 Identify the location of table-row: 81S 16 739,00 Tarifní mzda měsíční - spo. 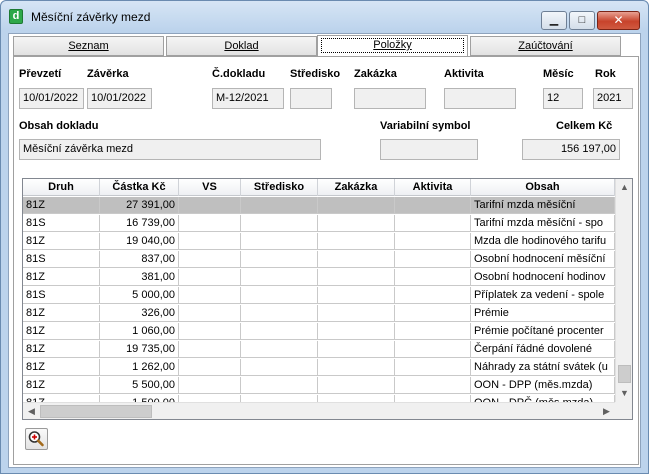
(319, 223).